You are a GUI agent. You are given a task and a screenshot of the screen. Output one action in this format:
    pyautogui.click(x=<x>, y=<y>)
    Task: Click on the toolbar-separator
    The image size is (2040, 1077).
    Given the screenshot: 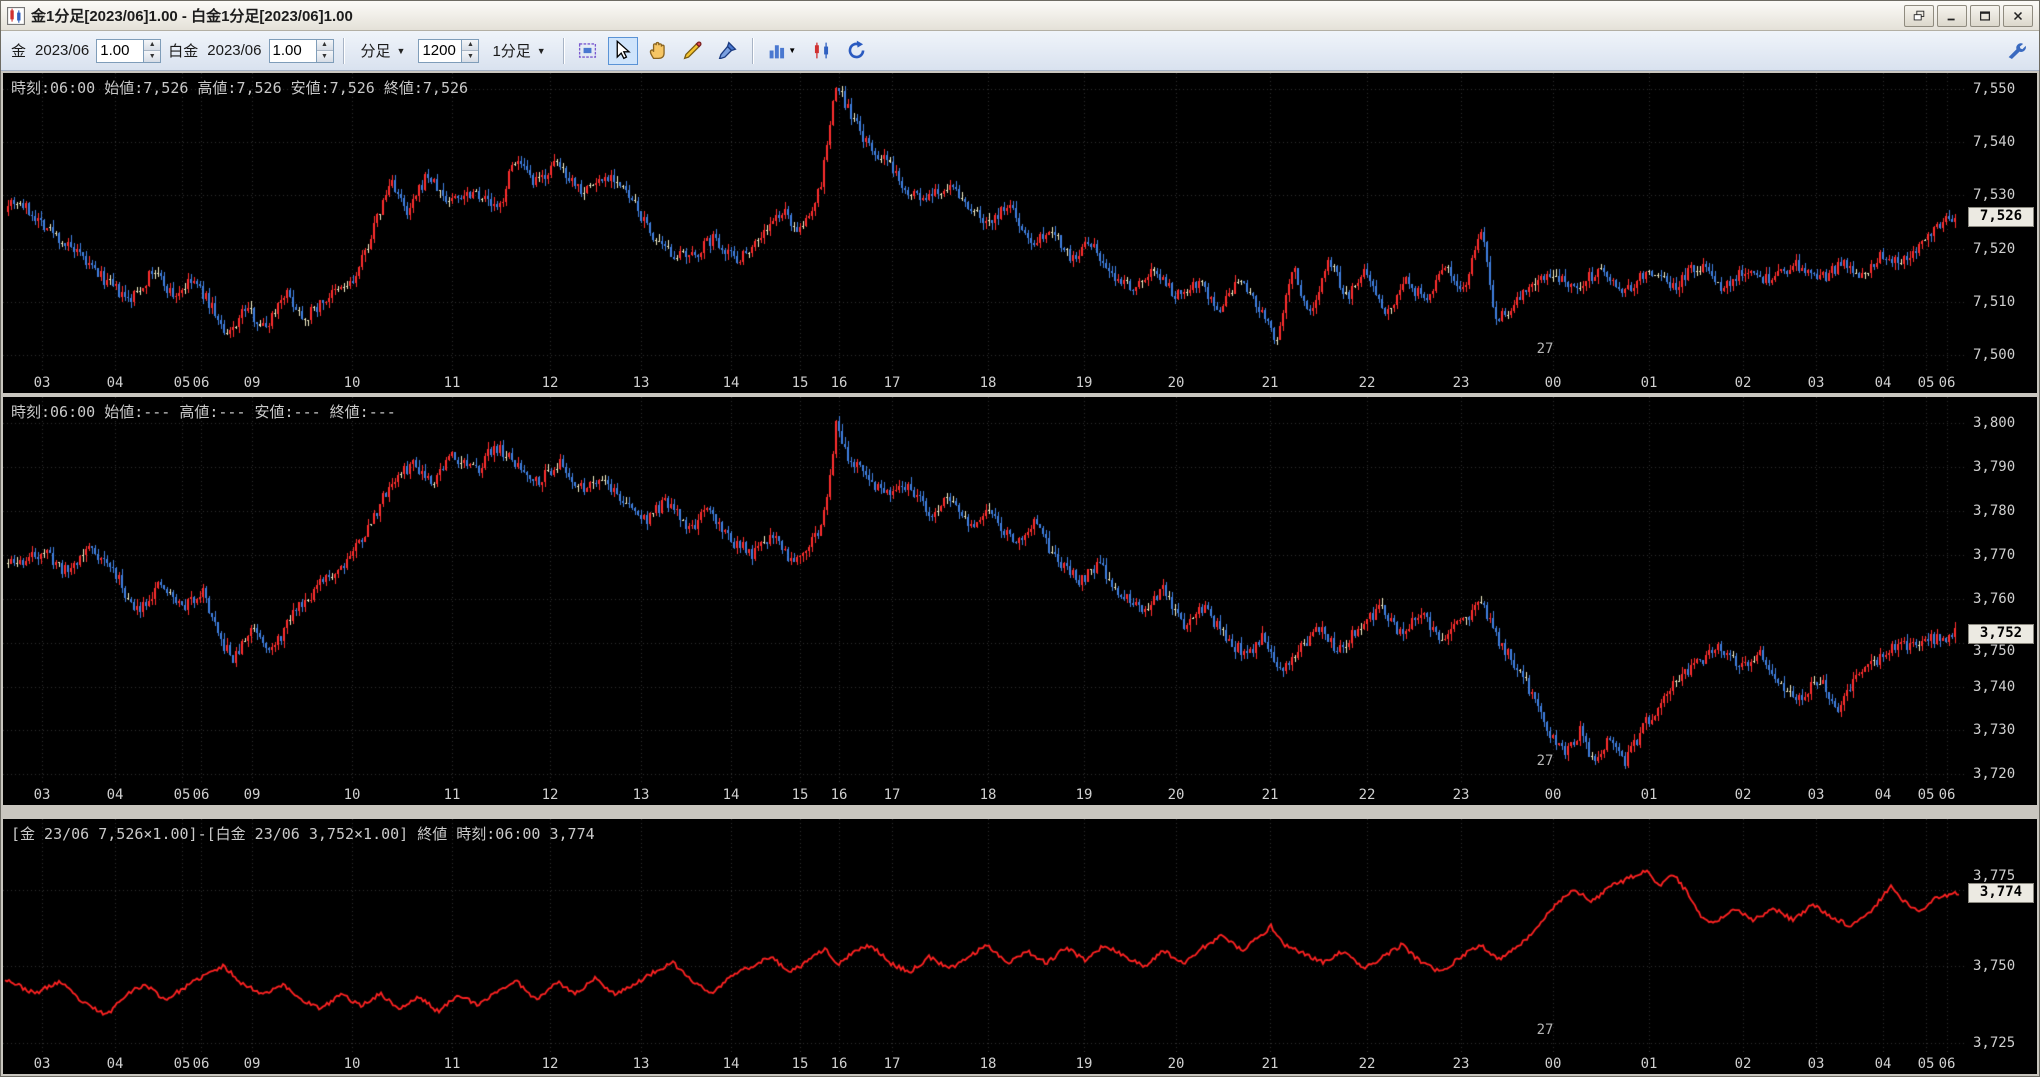 What is the action you would take?
    pyautogui.click(x=752, y=50)
    